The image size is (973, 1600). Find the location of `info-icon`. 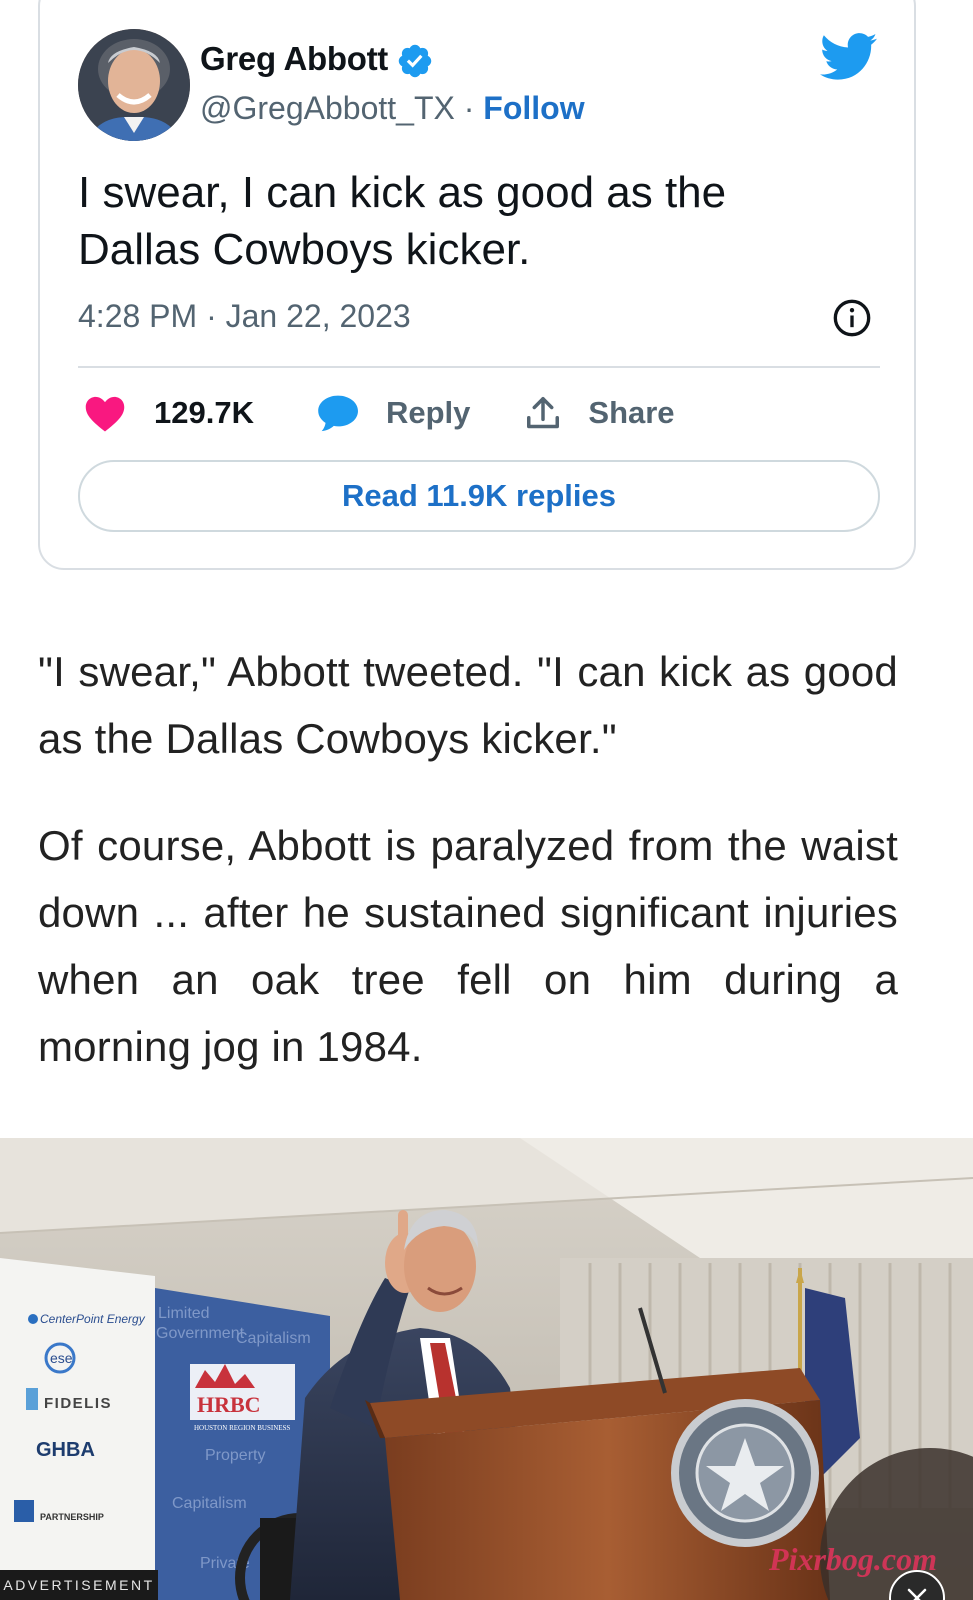

info-icon is located at coordinates (852, 318).